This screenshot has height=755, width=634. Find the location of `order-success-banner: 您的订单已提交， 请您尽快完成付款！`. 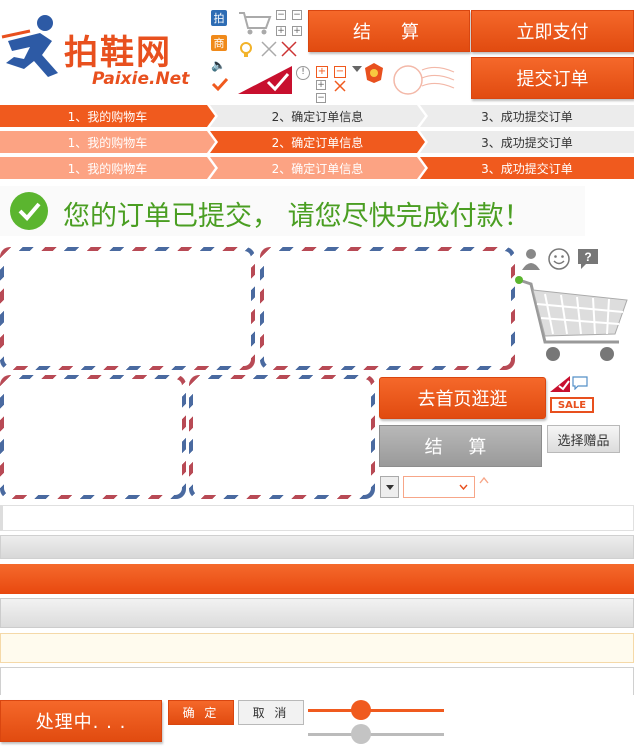

order-success-banner: 您的订单已提交， 请您尽快完成付款！ is located at coordinates (292, 211).